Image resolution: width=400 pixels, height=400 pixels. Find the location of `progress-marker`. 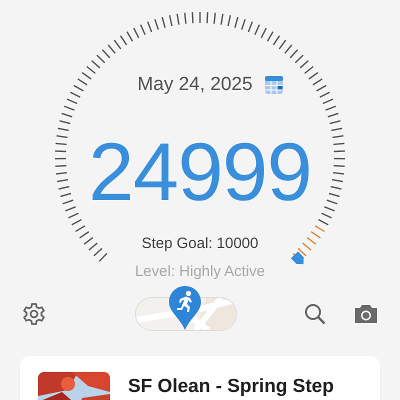

progress-marker is located at coordinates (297, 257).